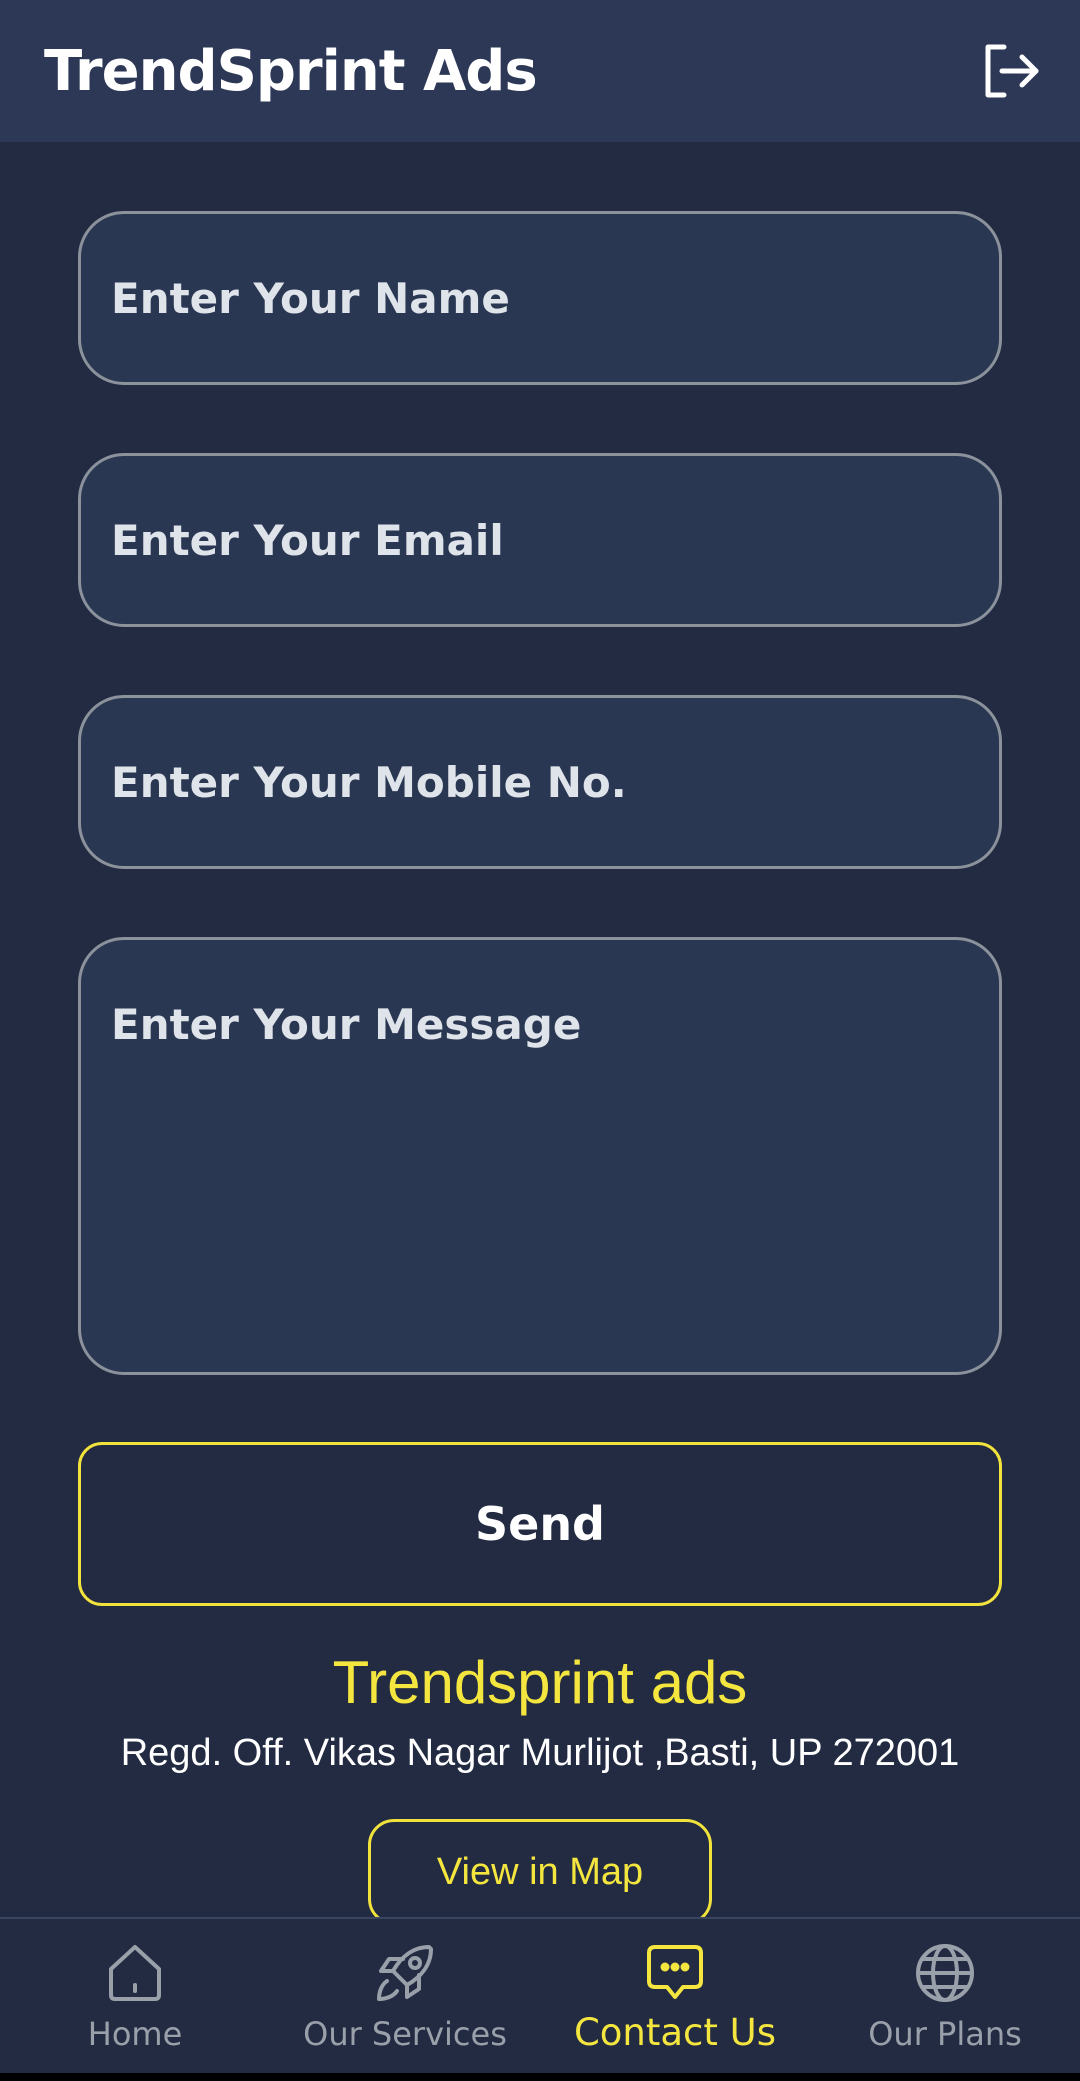  Describe the element at coordinates (675, 1972) in the screenshot. I see `chat-bubble-icon` at that location.